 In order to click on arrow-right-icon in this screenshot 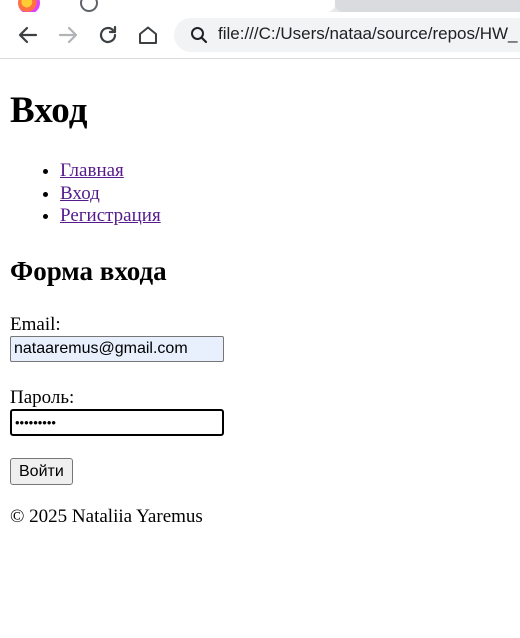, I will do `click(68, 35)`.